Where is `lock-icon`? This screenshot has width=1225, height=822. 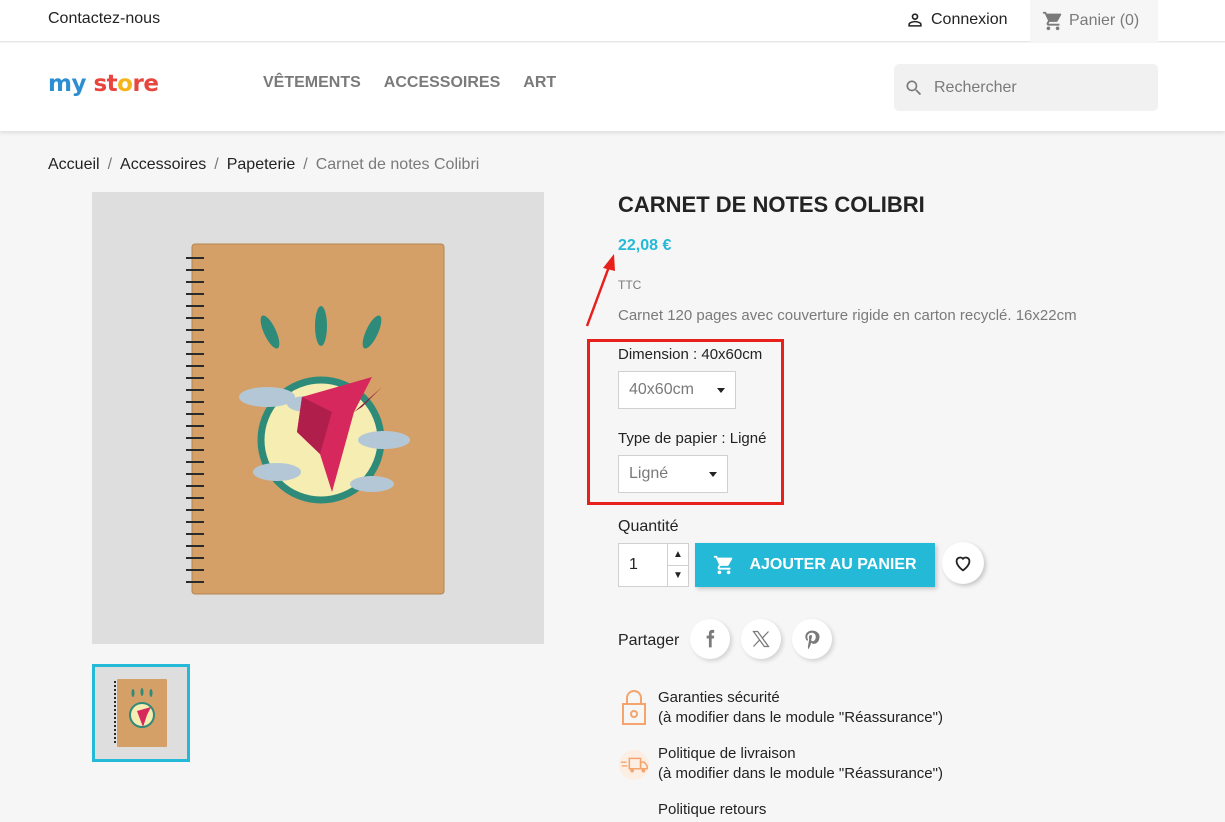
lock-icon is located at coordinates (634, 707).